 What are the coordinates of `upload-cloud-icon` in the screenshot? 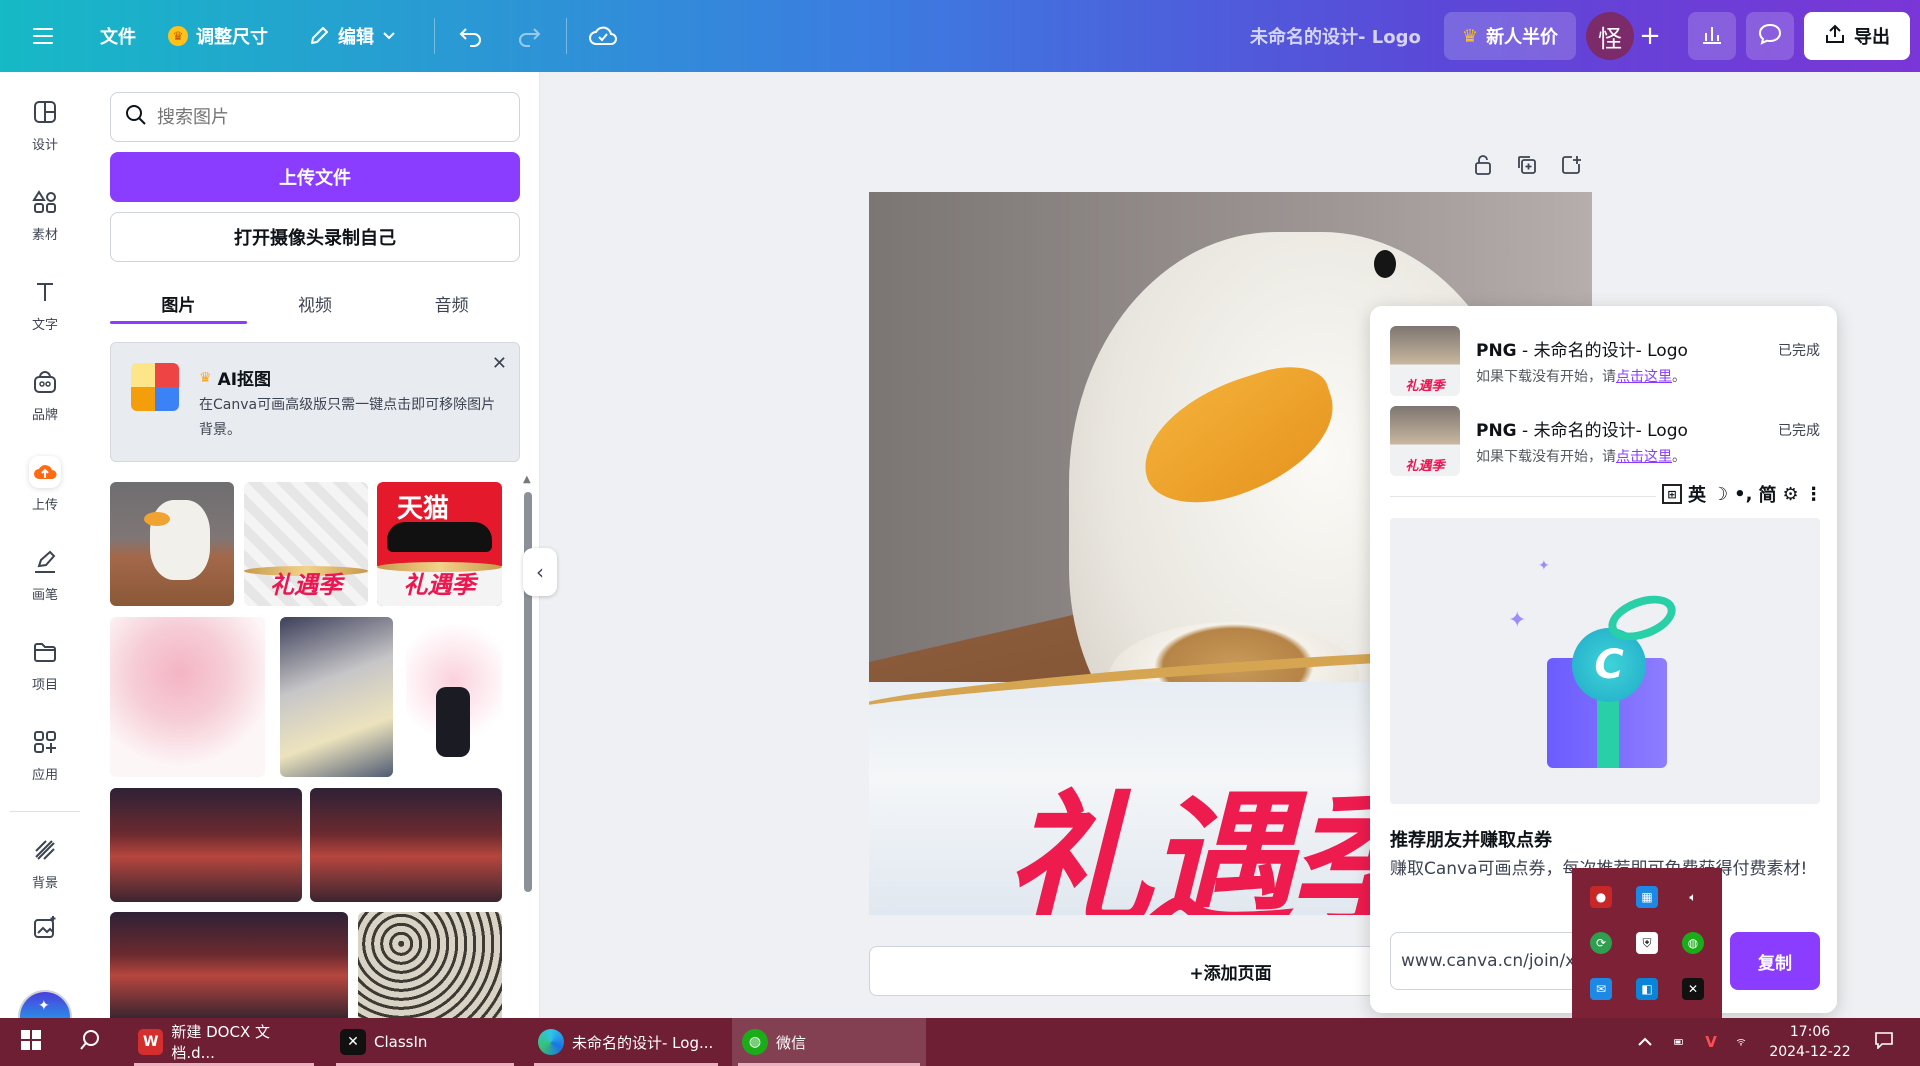 It's located at (45, 471).